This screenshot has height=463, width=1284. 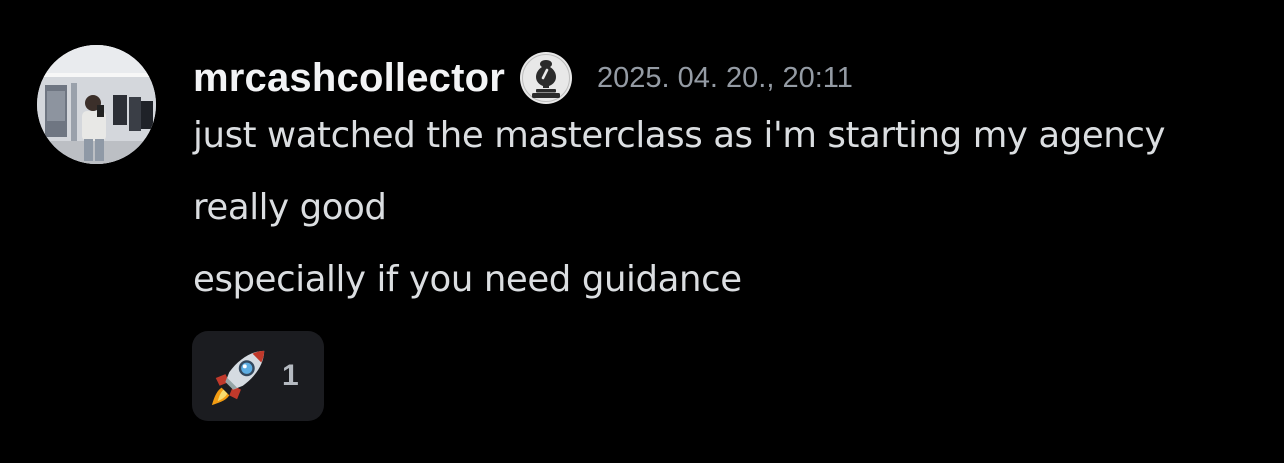 I want to click on message-header: mrcashcollector 2025. 04. 20., 20:11, so click(x=523, y=78).